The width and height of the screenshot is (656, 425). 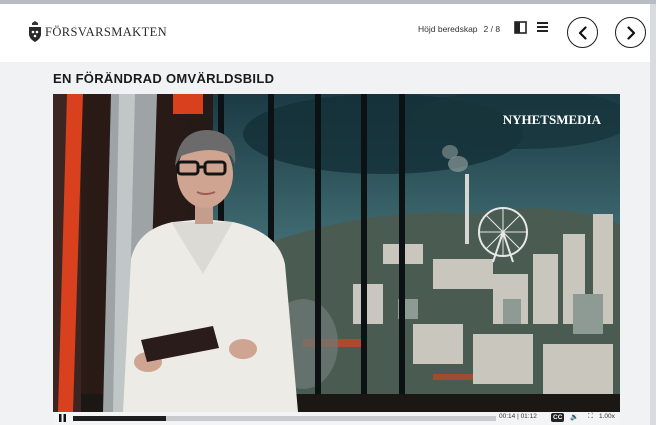 I want to click on chevron-right-icon, so click(x=630, y=32).